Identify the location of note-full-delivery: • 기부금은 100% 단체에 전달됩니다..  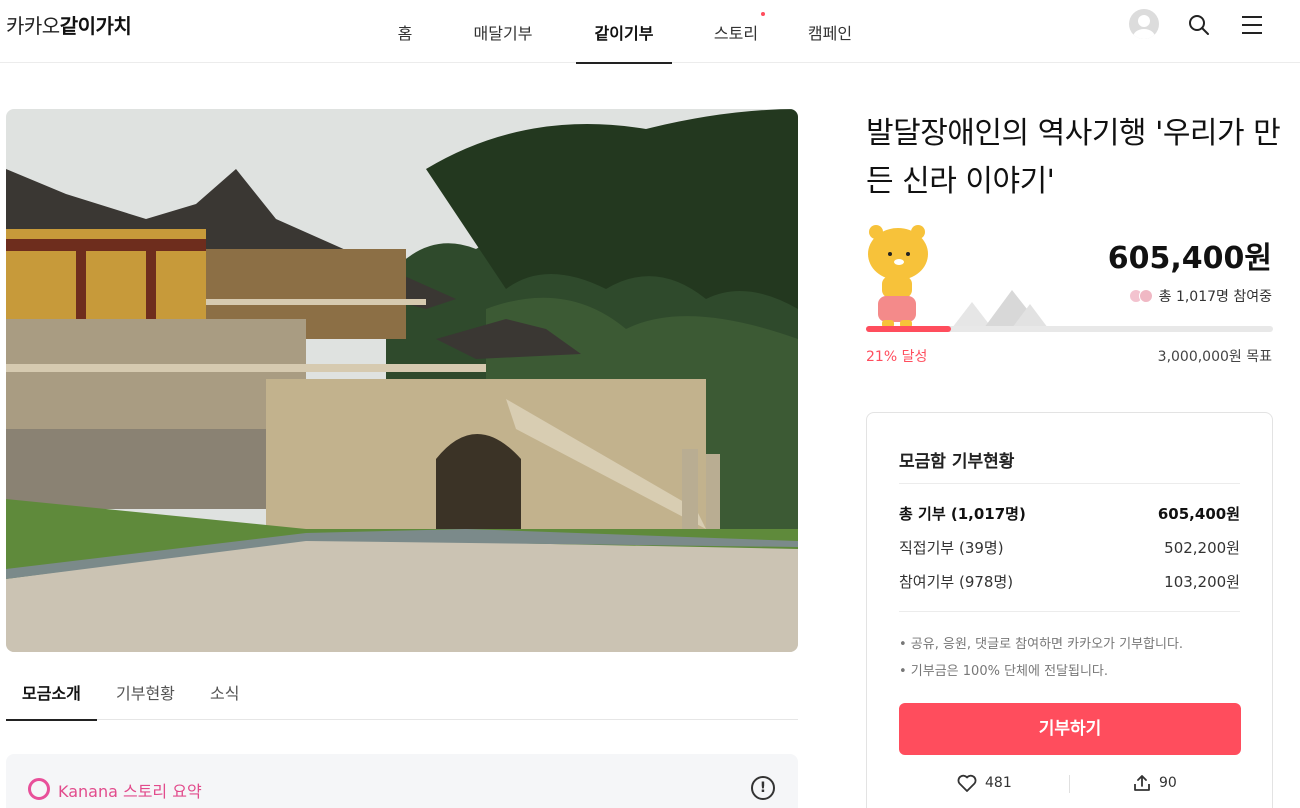
(1004, 671).